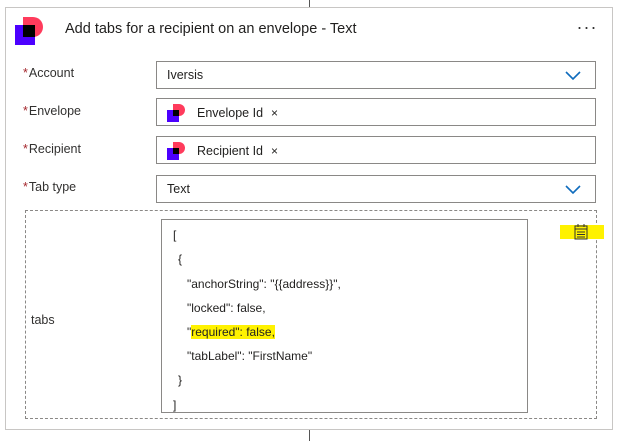 Image resolution: width=618 pixels, height=441 pixels. Describe the element at coordinates (50, 187) in the screenshot. I see `tab-type-label: *Tab type` at that location.